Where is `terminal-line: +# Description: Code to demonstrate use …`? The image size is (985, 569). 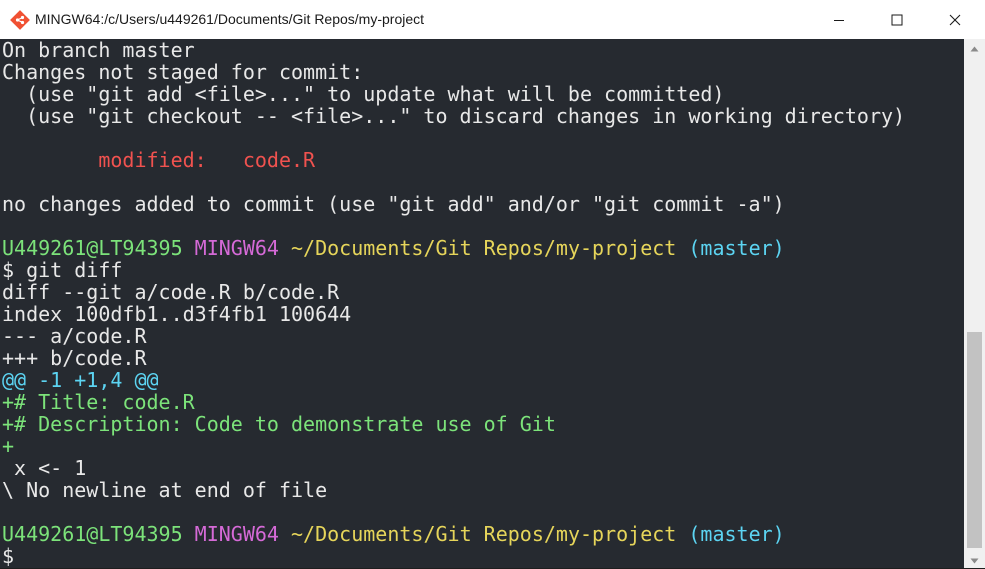 terminal-line: +# Description: Code to demonstrate use … is located at coordinates (279, 424).